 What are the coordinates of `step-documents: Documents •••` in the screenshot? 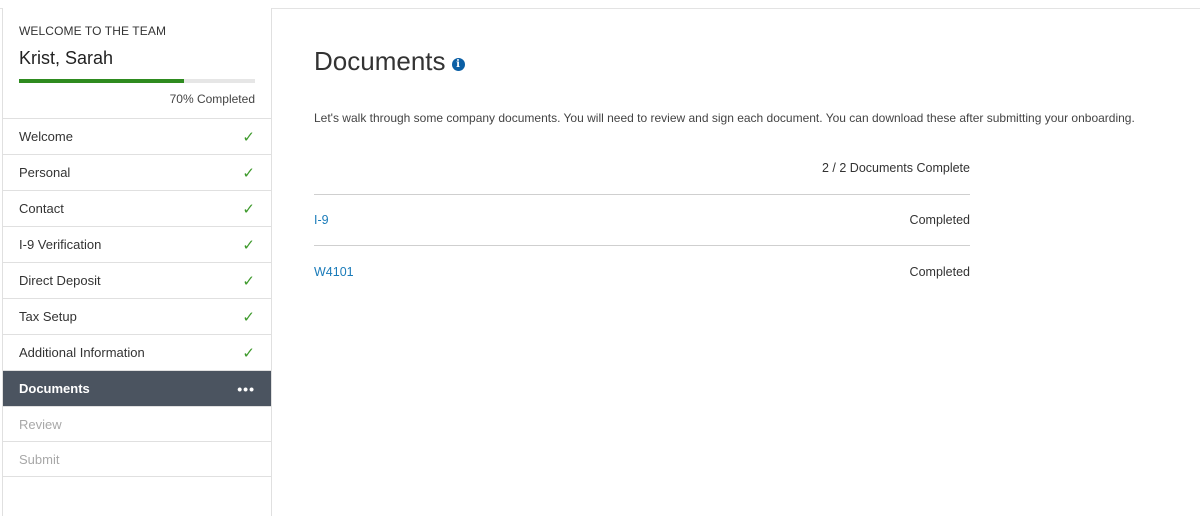 It's located at (137, 389).